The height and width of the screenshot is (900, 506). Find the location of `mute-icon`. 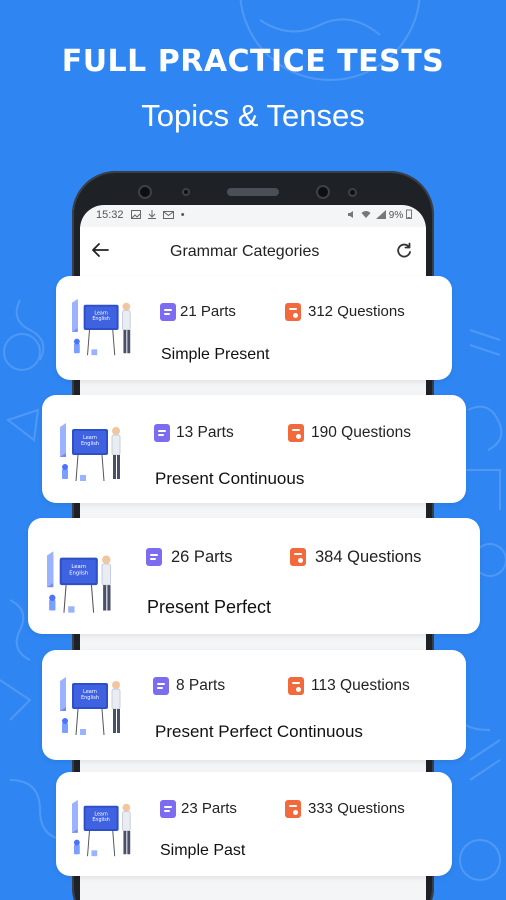

mute-icon is located at coordinates (351, 214).